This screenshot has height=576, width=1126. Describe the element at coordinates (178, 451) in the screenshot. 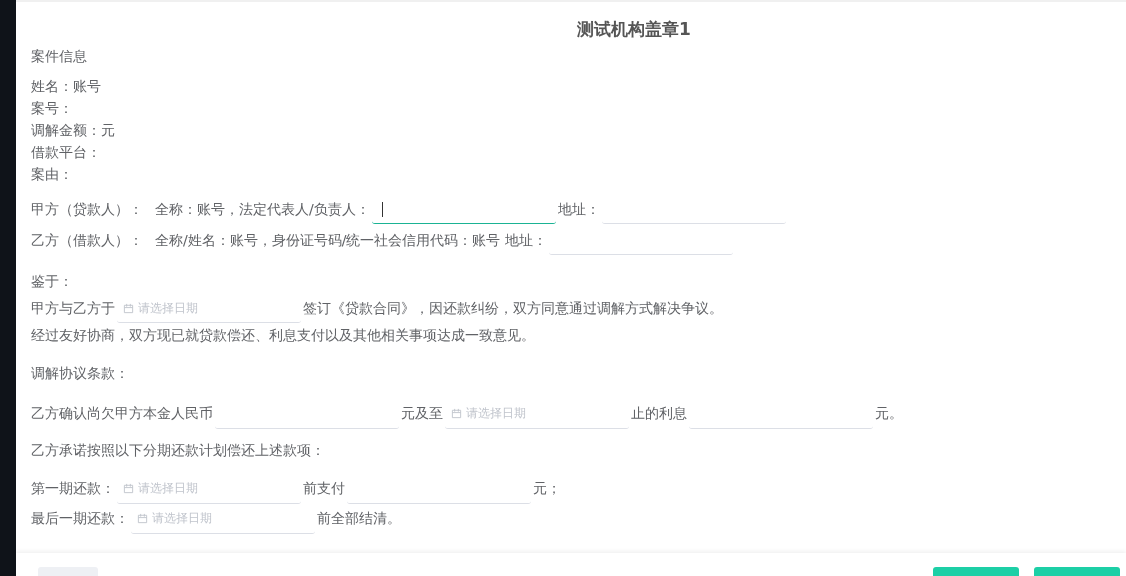

I see `form-text: 乙方承诺按照以下分期还款计划偿还上述款项：` at that location.